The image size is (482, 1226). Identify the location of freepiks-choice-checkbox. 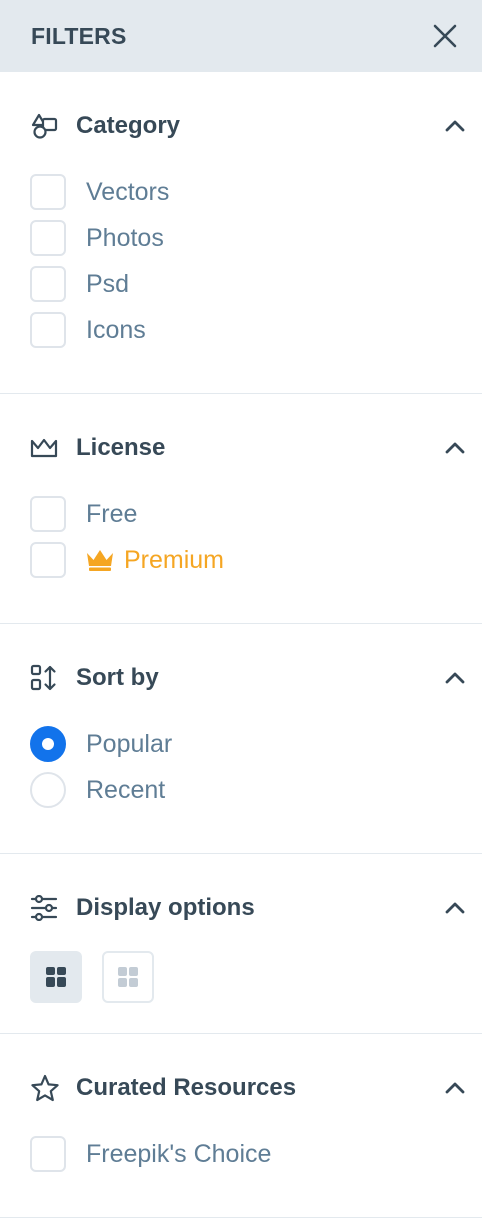
(48, 1154).